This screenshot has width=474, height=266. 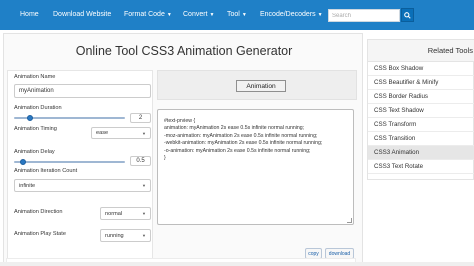 I want to click on animation-delay-input: 0.5, so click(x=140, y=161).